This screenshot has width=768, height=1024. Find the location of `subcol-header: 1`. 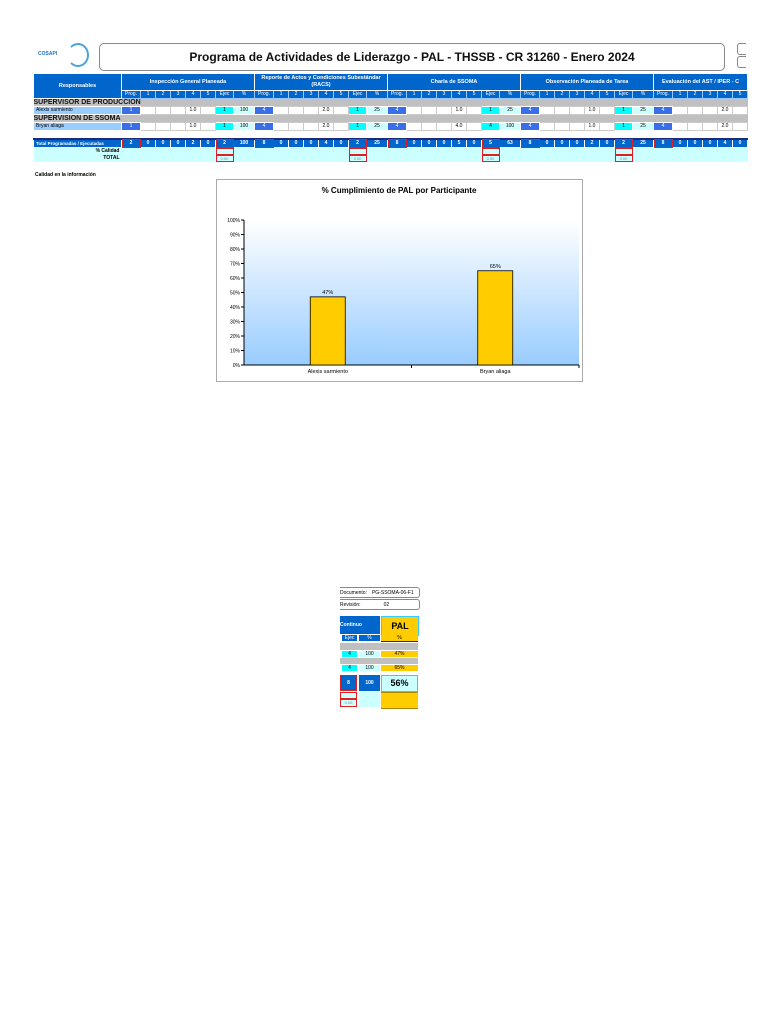

subcol-header: 1 is located at coordinates (148, 94).